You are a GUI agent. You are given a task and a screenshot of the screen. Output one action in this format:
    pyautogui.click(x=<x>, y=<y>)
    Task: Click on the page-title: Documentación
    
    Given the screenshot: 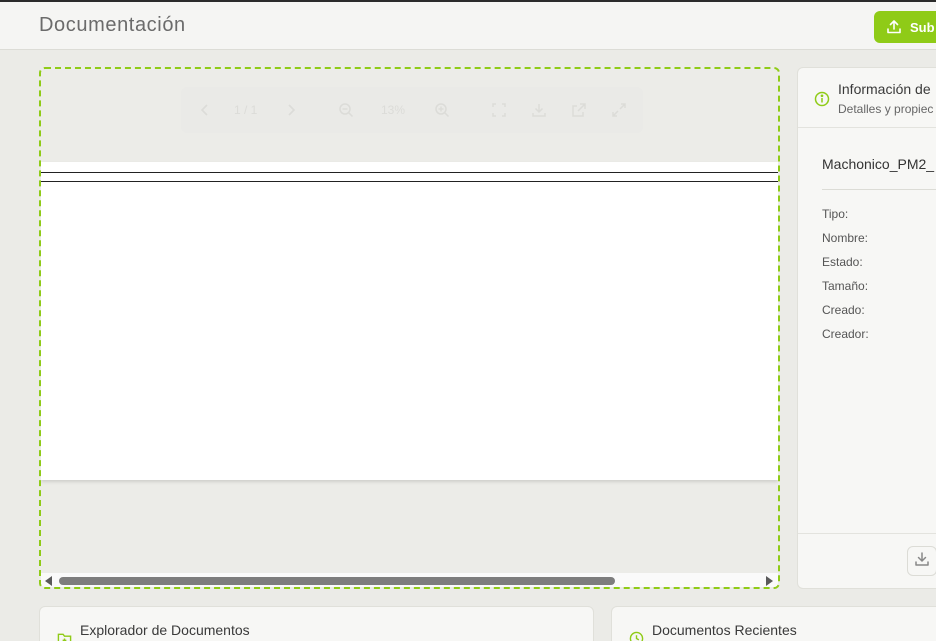 What is the action you would take?
    pyautogui.click(x=112, y=25)
    